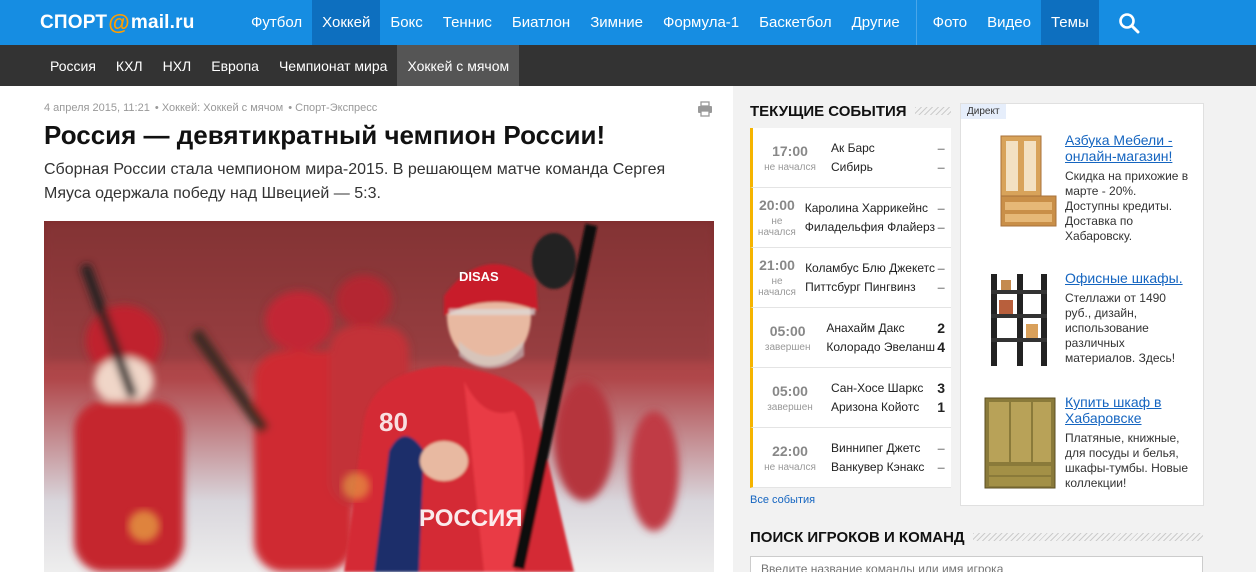 The image size is (1256, 572). Describe the element at coordinates (1020, 443) in the screenshot. I see `wardrobe-image` at that location.